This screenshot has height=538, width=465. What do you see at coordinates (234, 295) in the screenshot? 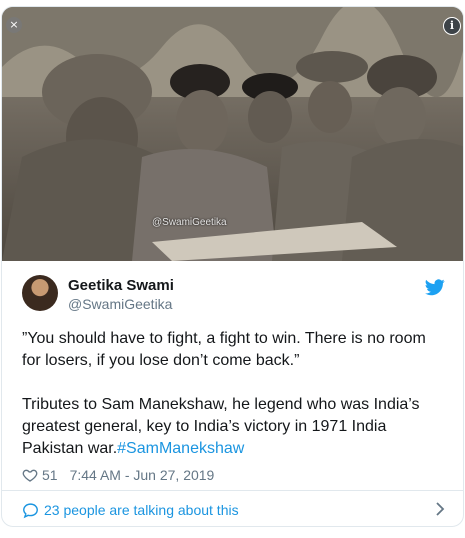
I see `tweet-author: Geetika Swami @SwamiGeetika` at bounding box center [234, 295].